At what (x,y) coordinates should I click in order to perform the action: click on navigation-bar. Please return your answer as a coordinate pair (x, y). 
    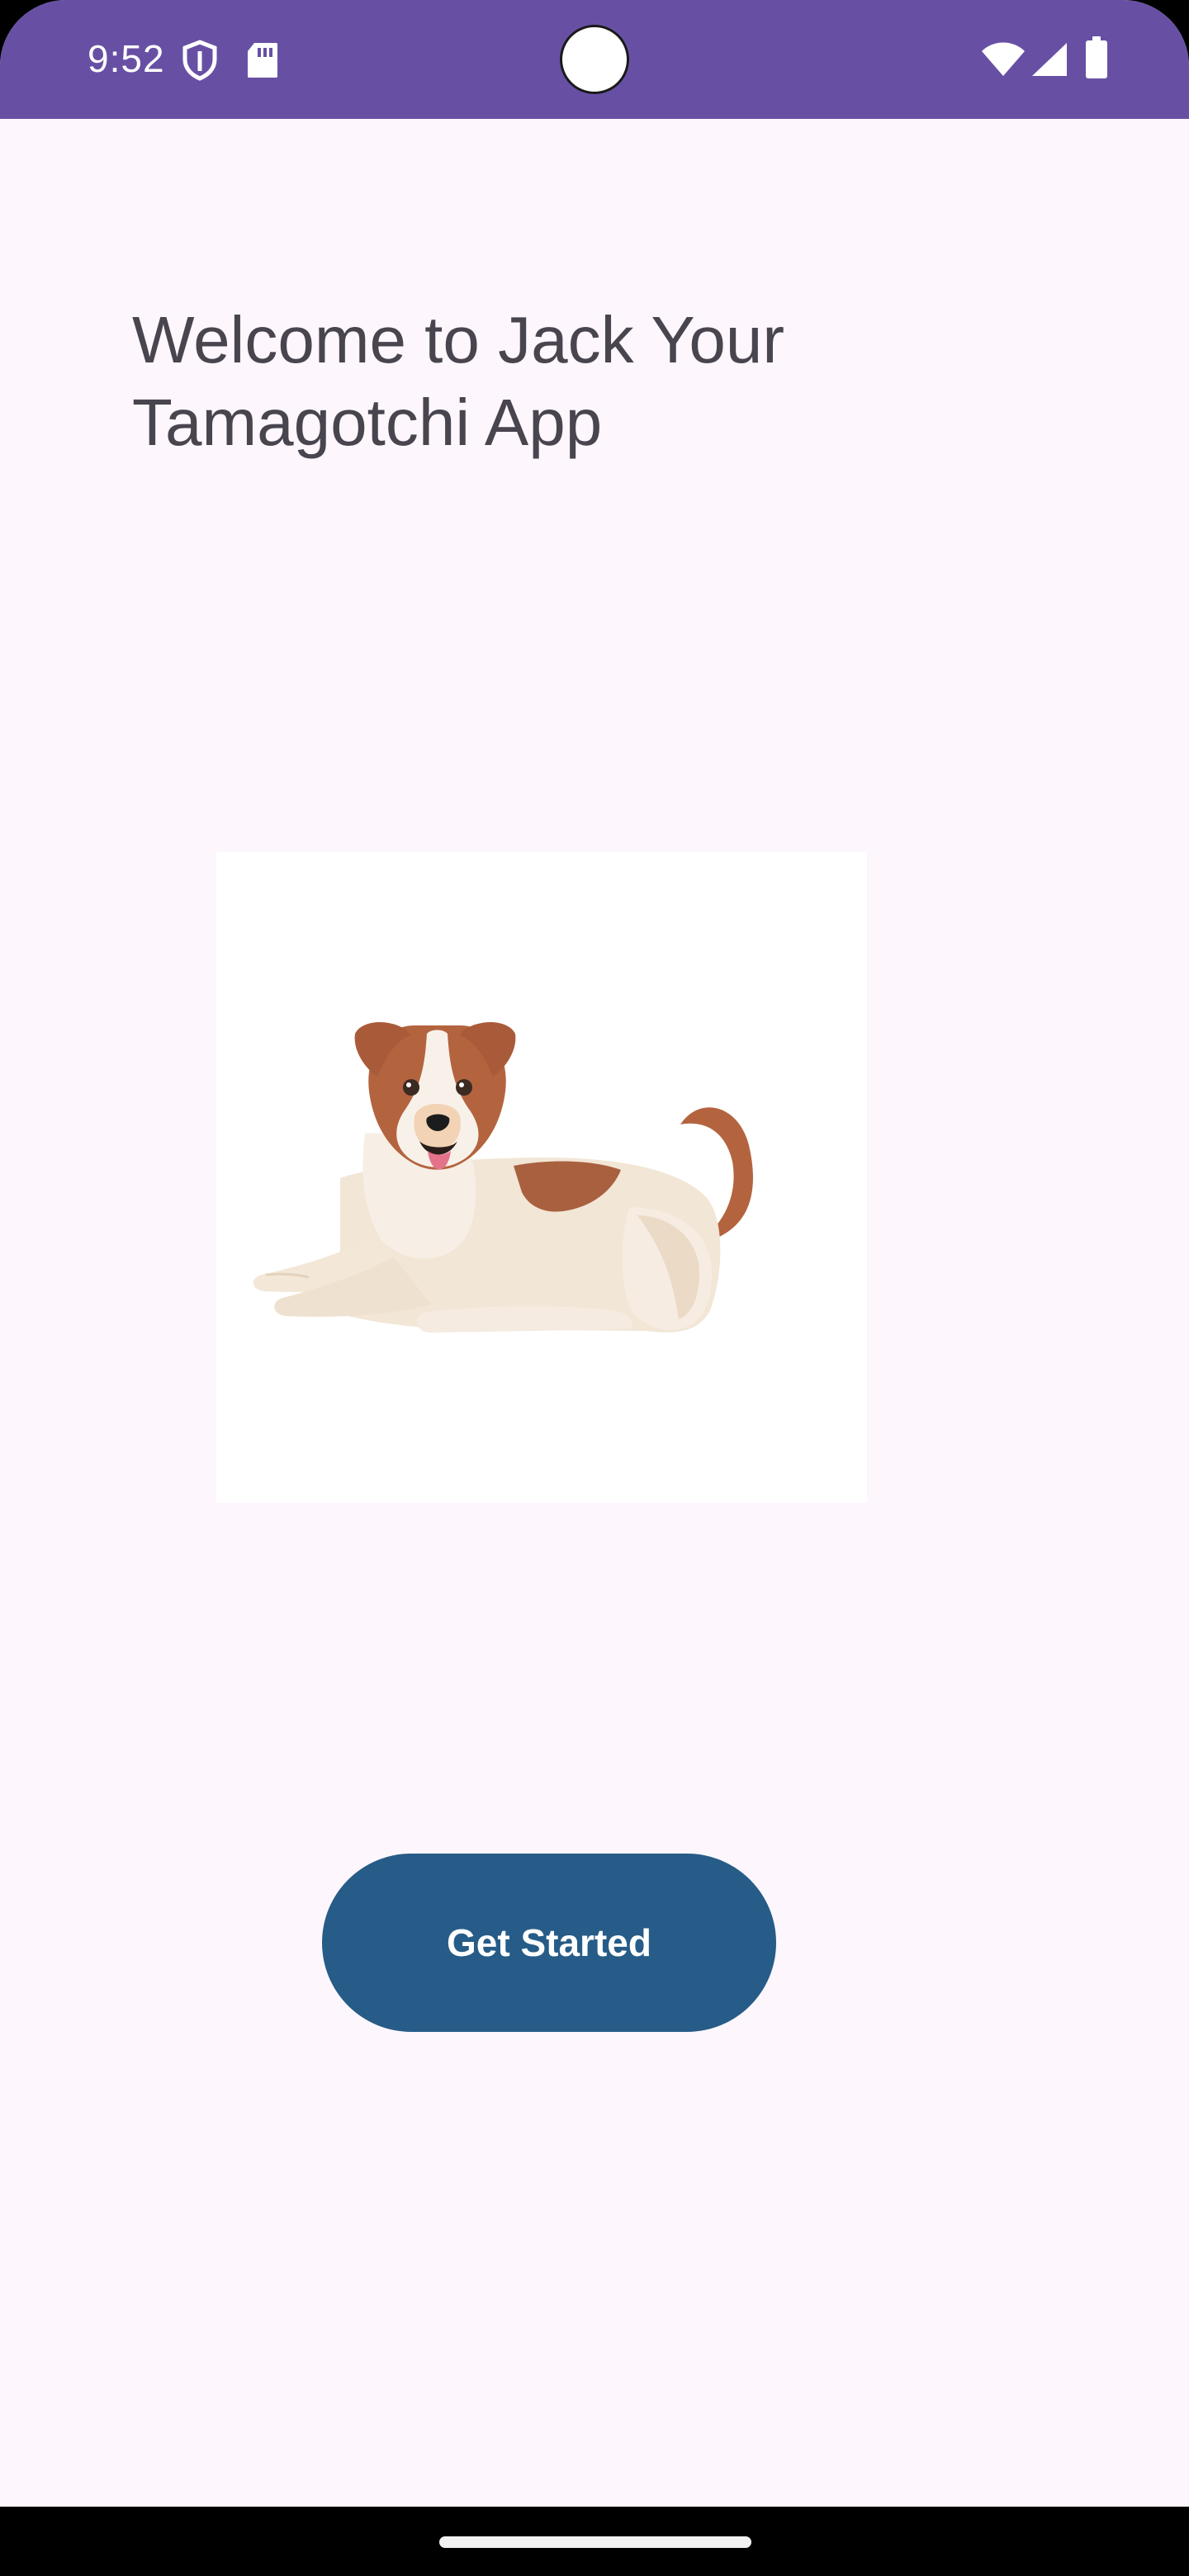
    Looking at the image, I should click on (594, 2541).